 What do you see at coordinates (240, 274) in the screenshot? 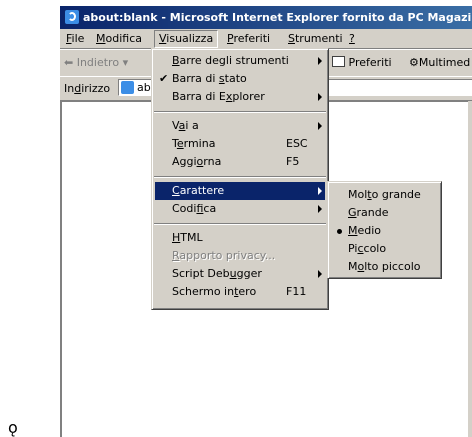
I see `menu-item-script-debugger: Script Debugger` at bounding box center [240, 274].